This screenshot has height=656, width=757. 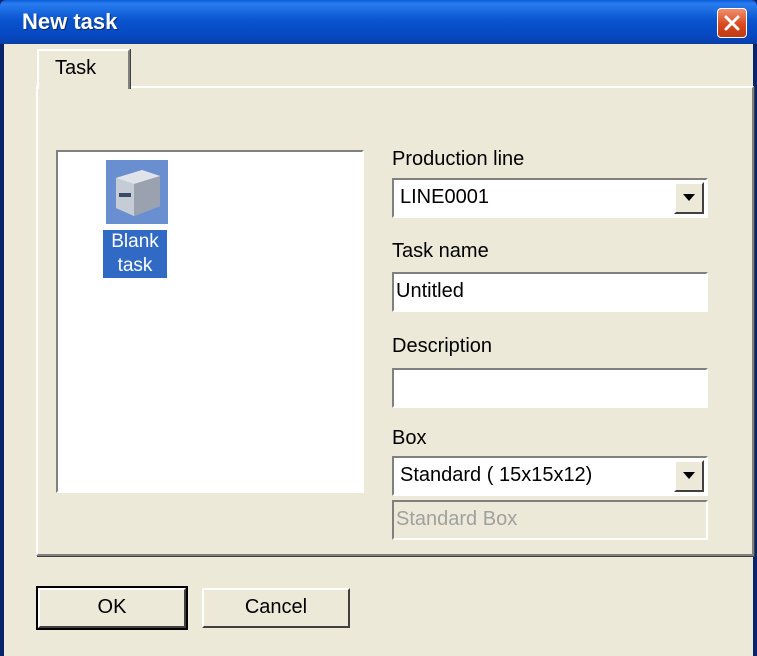 I want to click on box-dropdown-button, so click(x=689, y=476).